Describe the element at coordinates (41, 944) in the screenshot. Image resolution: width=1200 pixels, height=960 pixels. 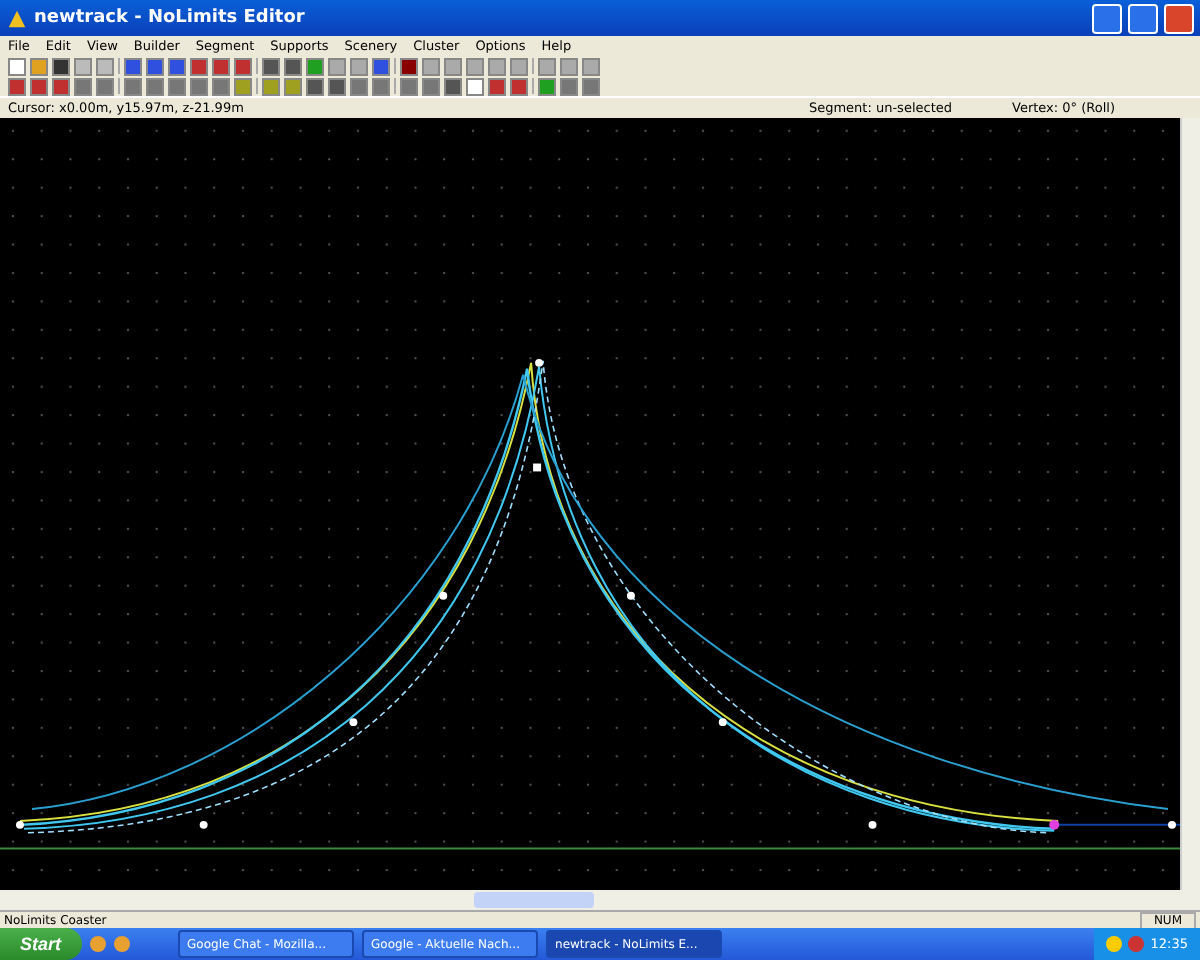
I see `start-button: Start` at that location.